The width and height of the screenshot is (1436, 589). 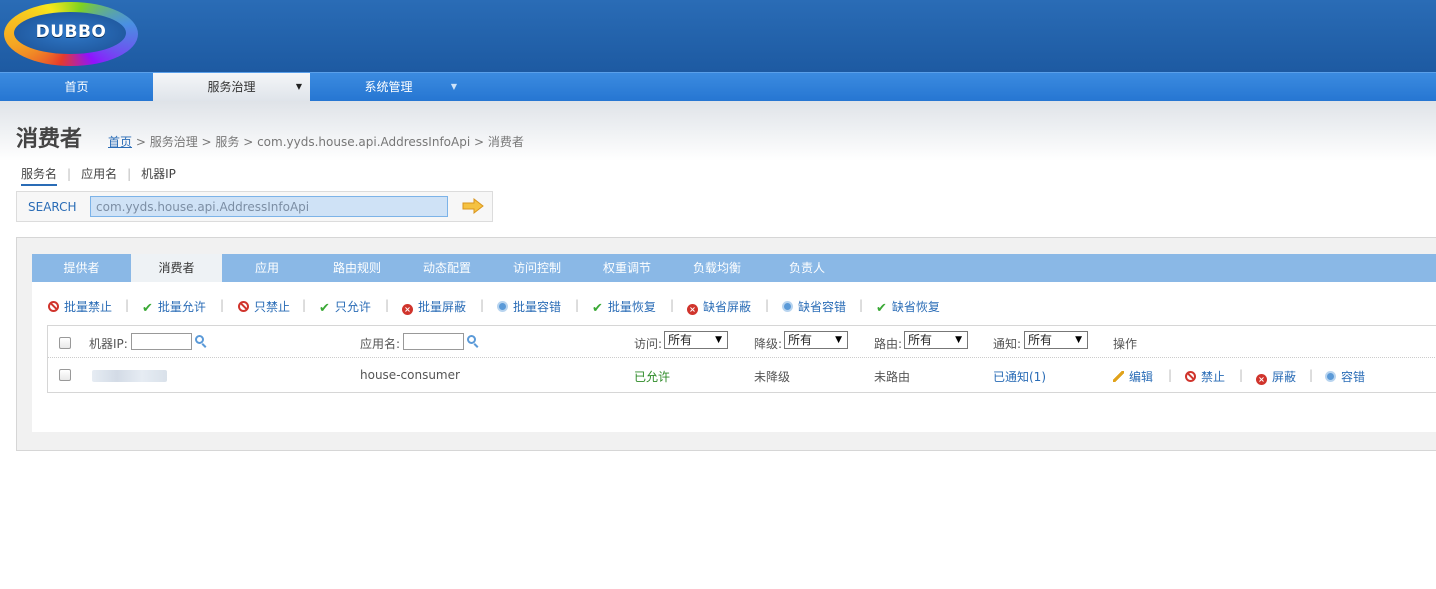 I want to click on default-mask-button: × 缺省屏蔽, so click(x=719, y=306).